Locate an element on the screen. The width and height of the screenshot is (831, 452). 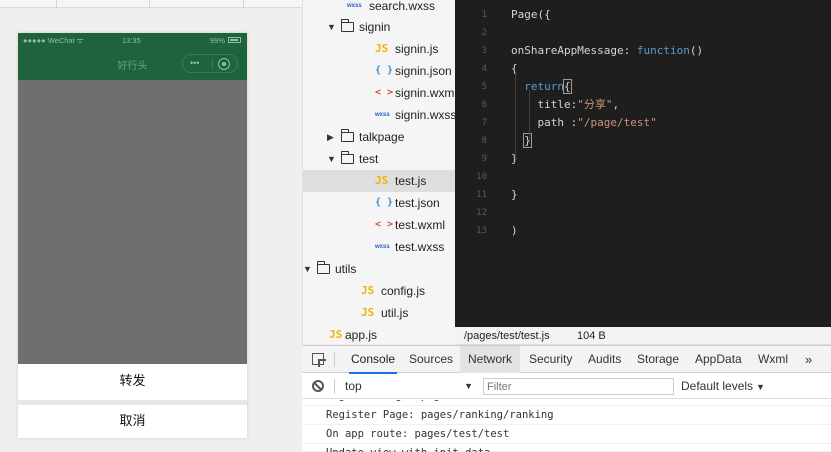
file-size: 104 B is located at coordinates (591, 336).